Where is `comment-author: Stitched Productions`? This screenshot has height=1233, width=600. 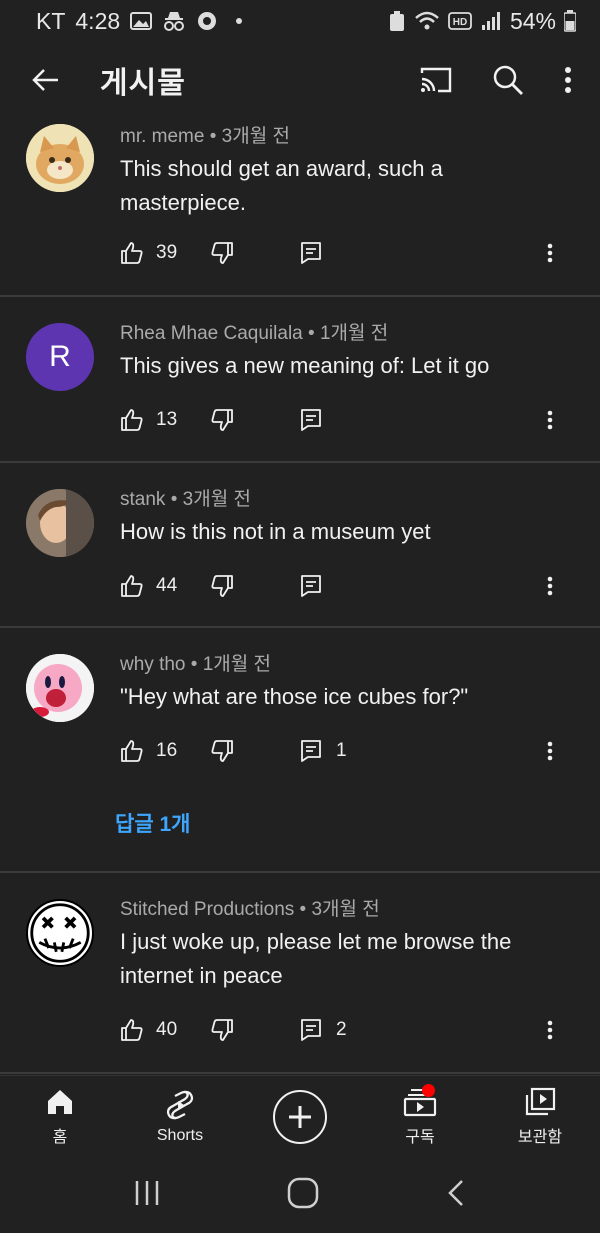 comment-author: Stitched Productions is located at coordinates (207, 909).